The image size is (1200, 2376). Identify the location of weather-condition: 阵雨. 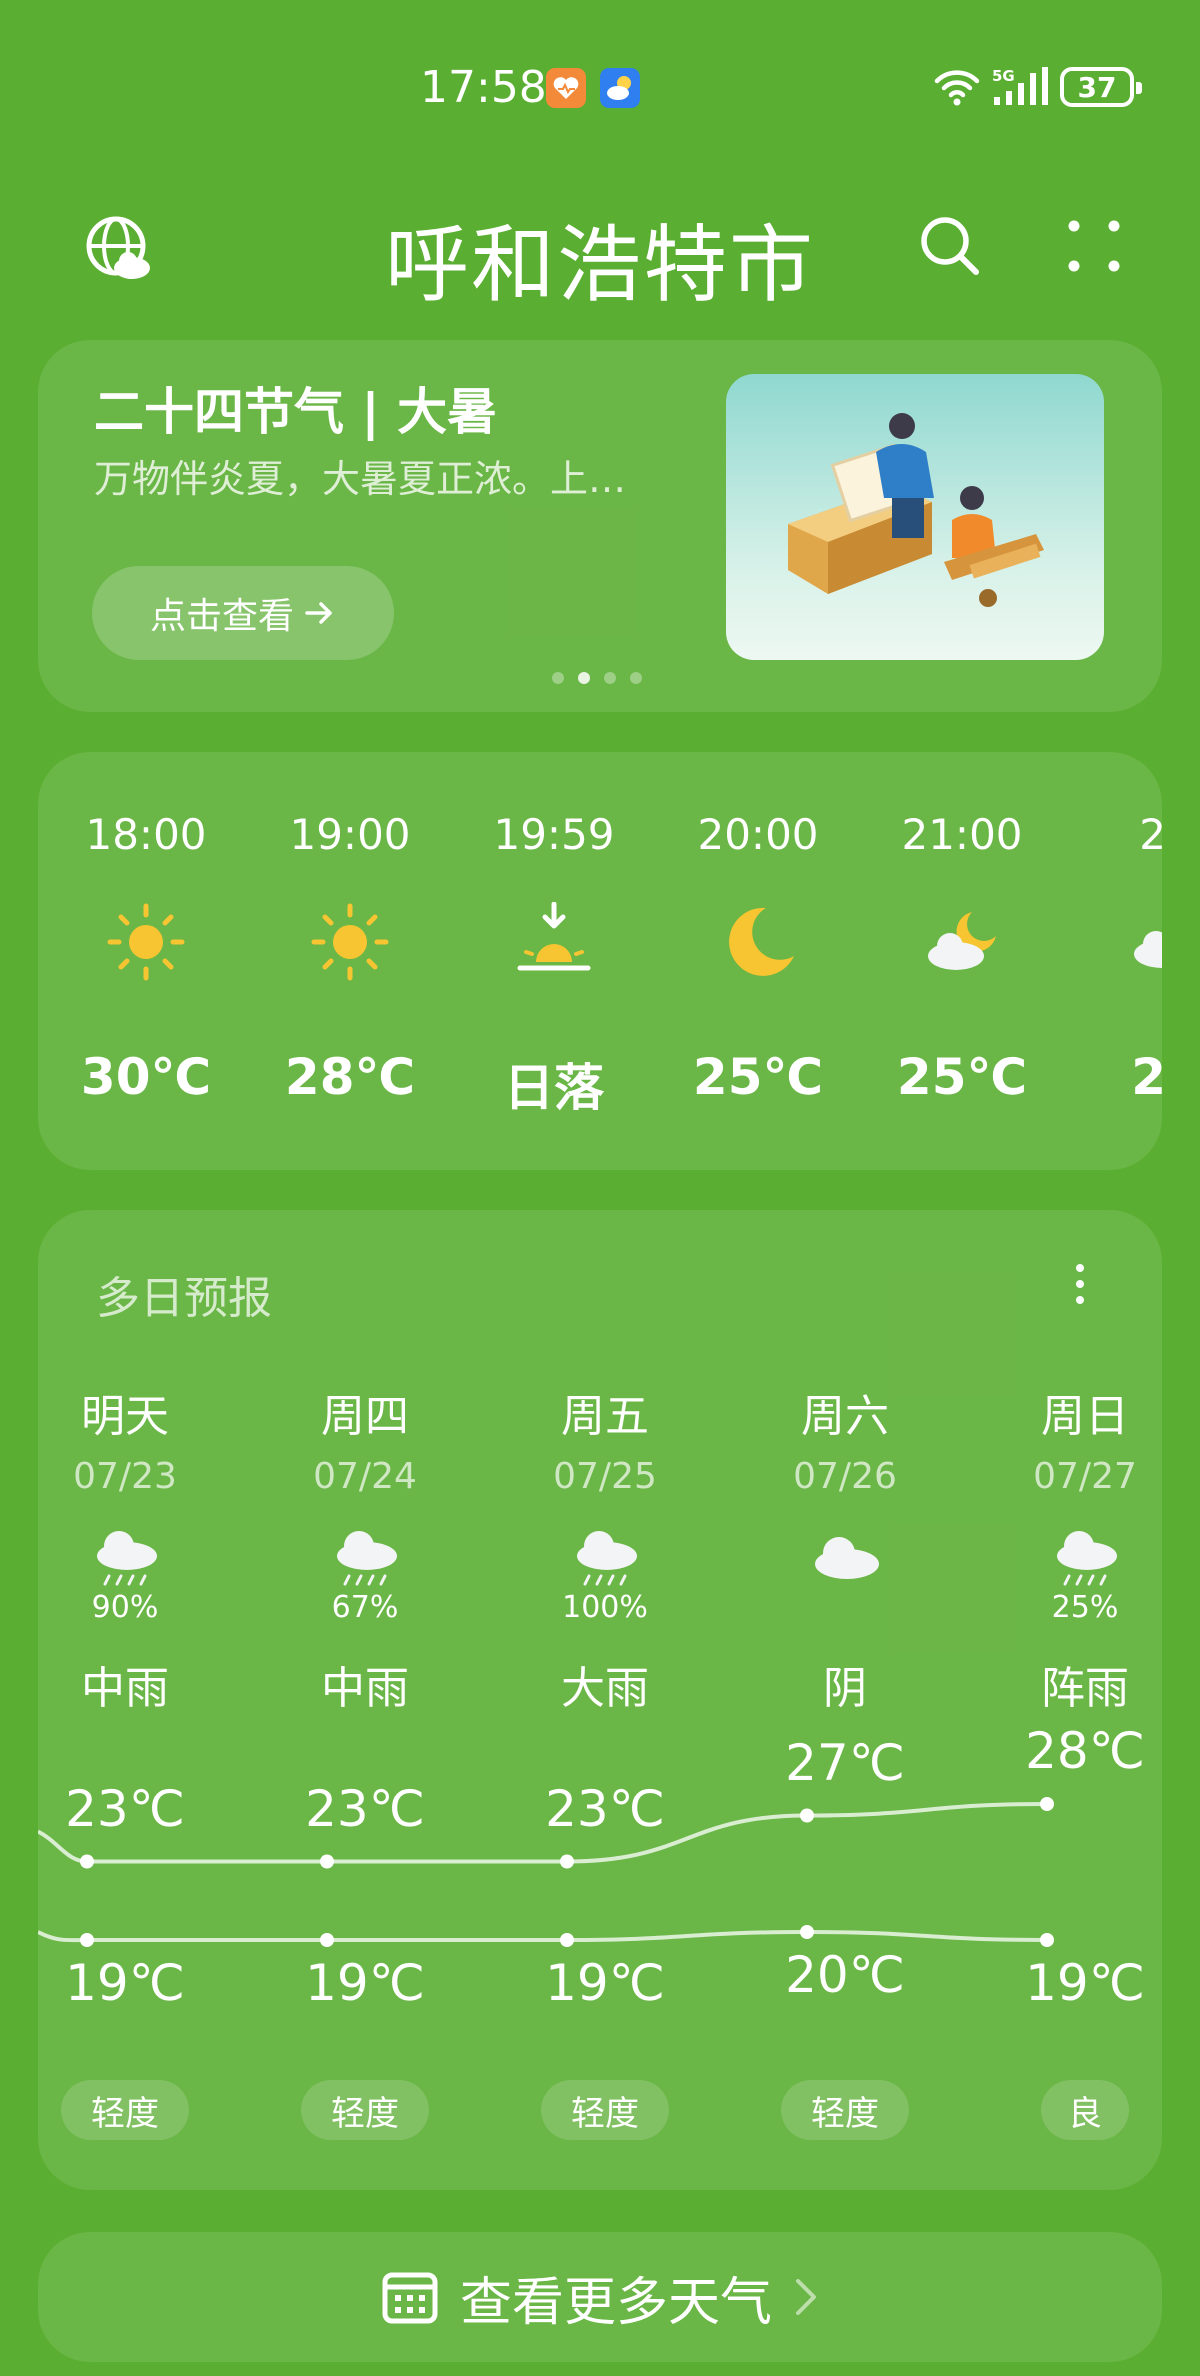
(1085, 1688).